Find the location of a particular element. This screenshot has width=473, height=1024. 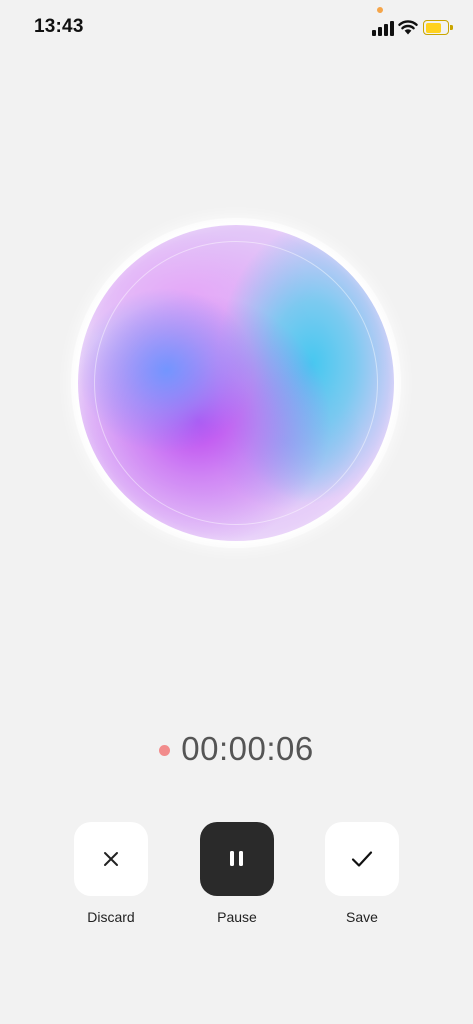

pause-button is located at coordinates (237, 859).